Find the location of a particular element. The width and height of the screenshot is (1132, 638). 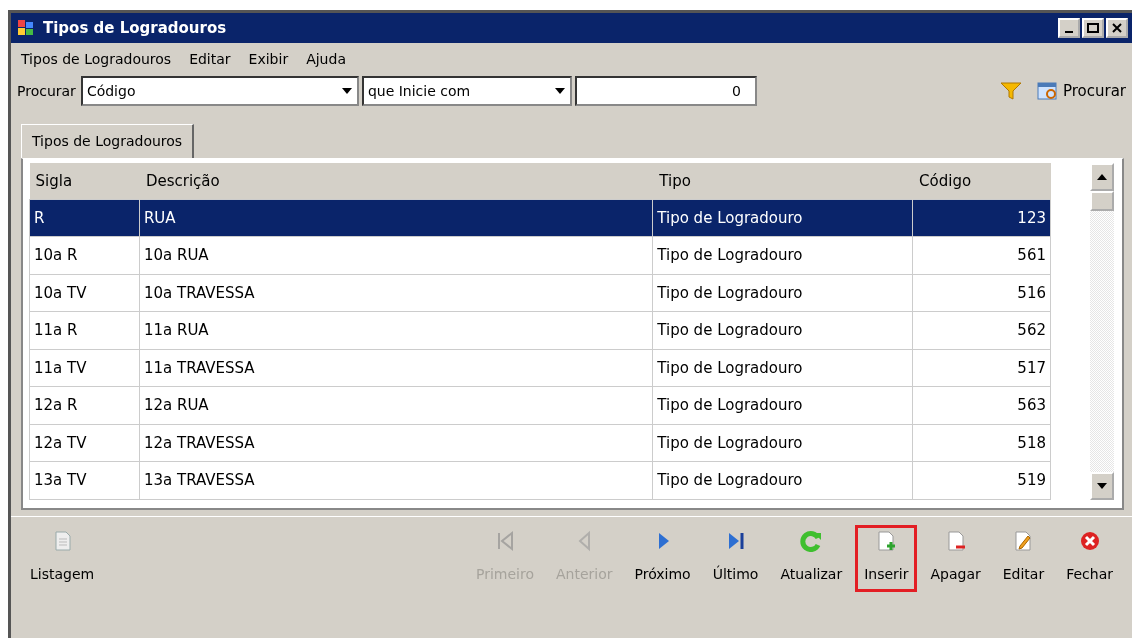

table-cell: 12a R is located at coordinates (84, 405).